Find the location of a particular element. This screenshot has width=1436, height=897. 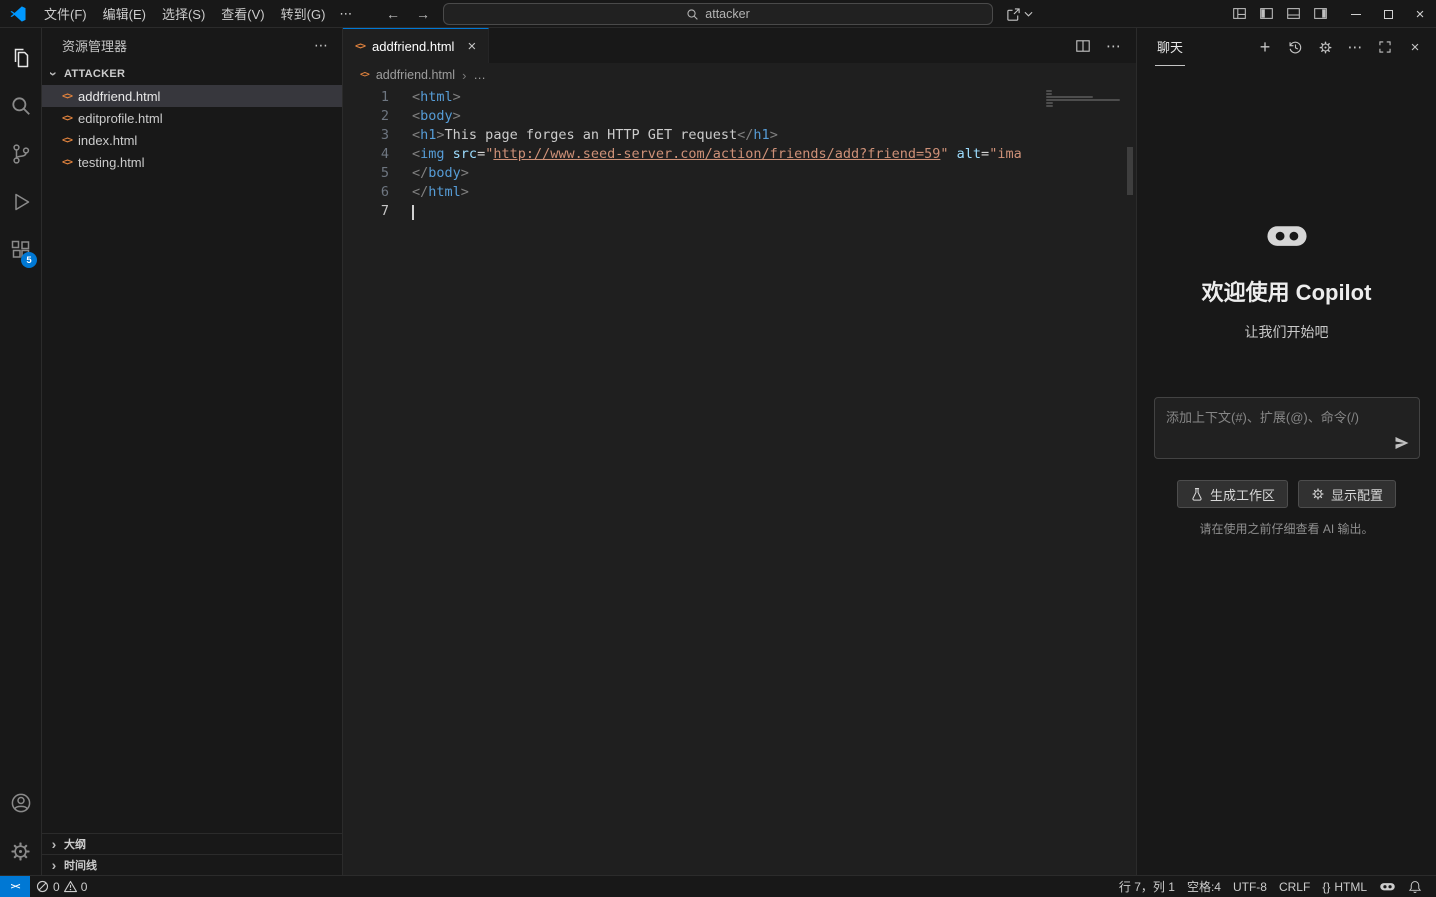

menu-edit: 编辑(E) is located at coordinates (124, 13).